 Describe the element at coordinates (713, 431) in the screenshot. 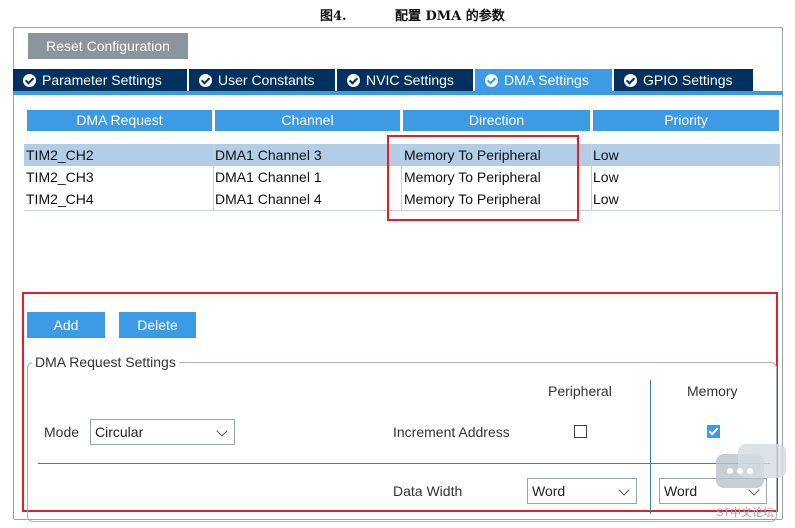

I see `memory-increment-checkbox` at that location.